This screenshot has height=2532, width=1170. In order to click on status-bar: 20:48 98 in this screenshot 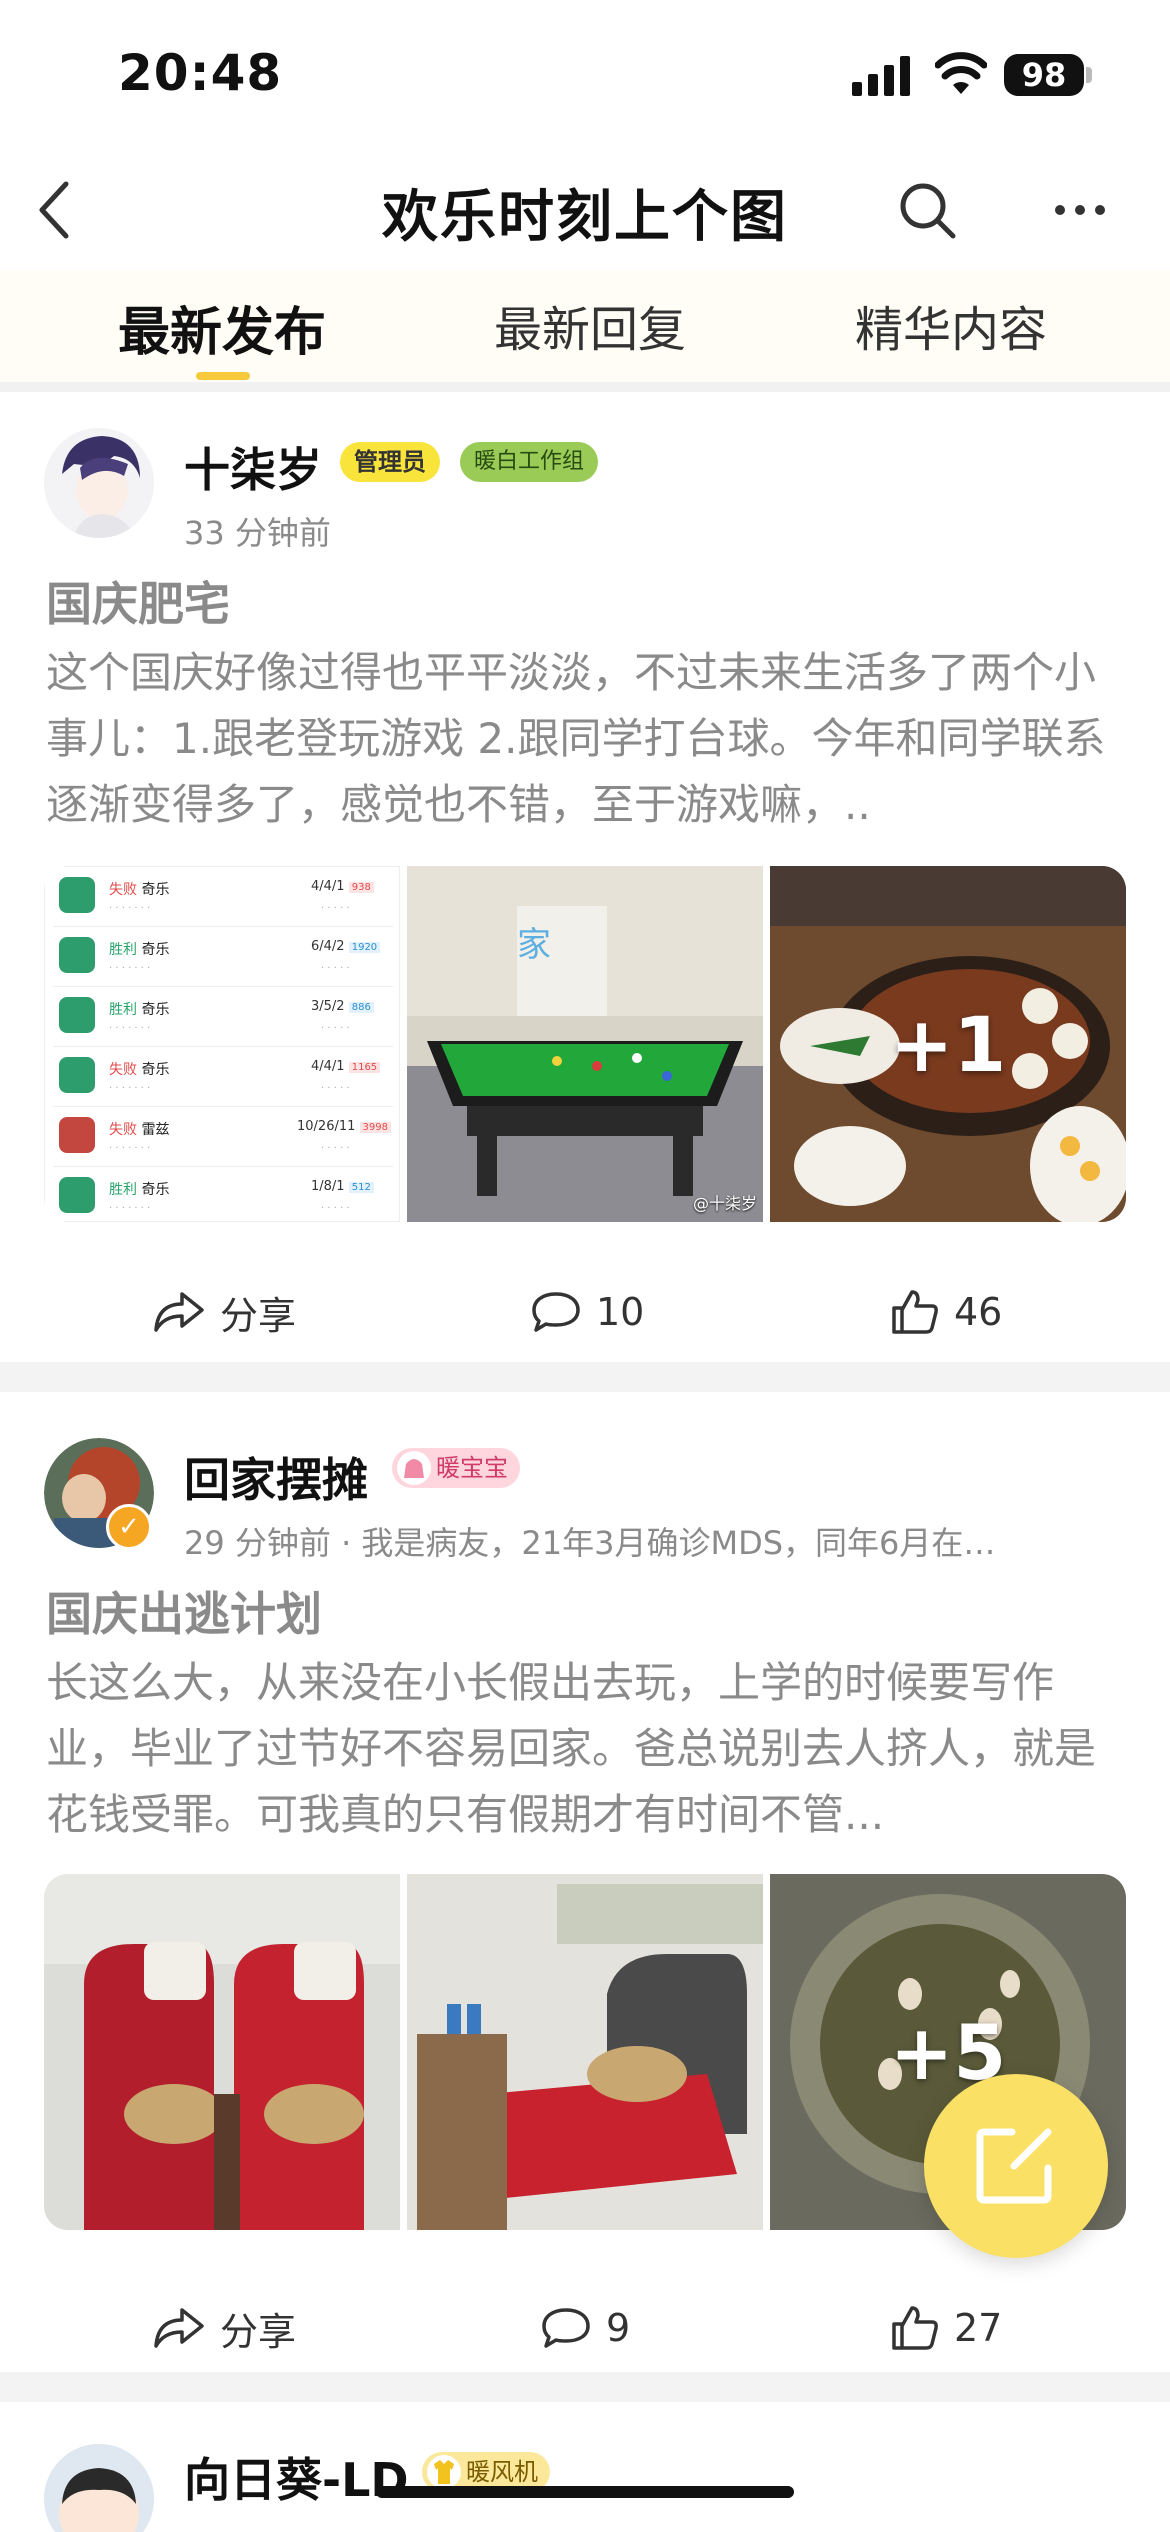, I will do `click(585, 75)`.